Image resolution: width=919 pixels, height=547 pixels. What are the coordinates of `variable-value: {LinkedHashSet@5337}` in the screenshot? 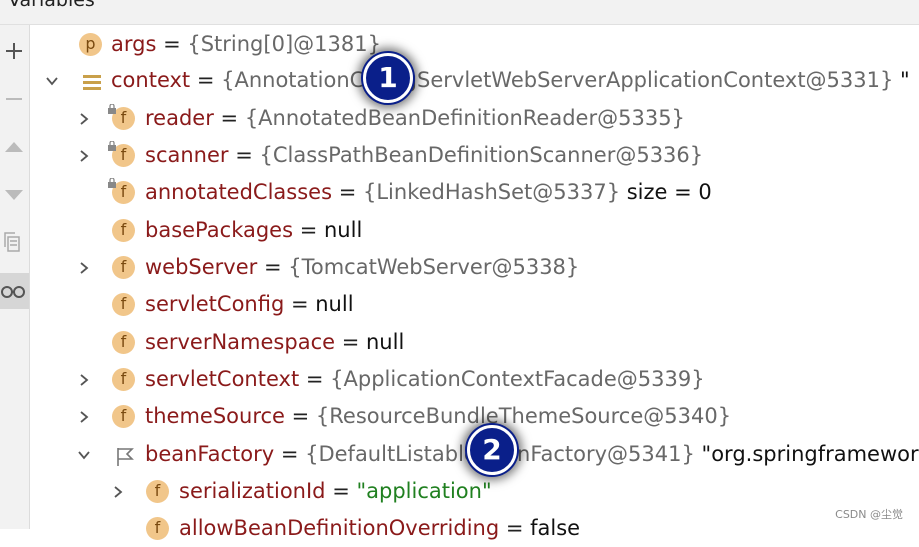 It's located at (491, 192).